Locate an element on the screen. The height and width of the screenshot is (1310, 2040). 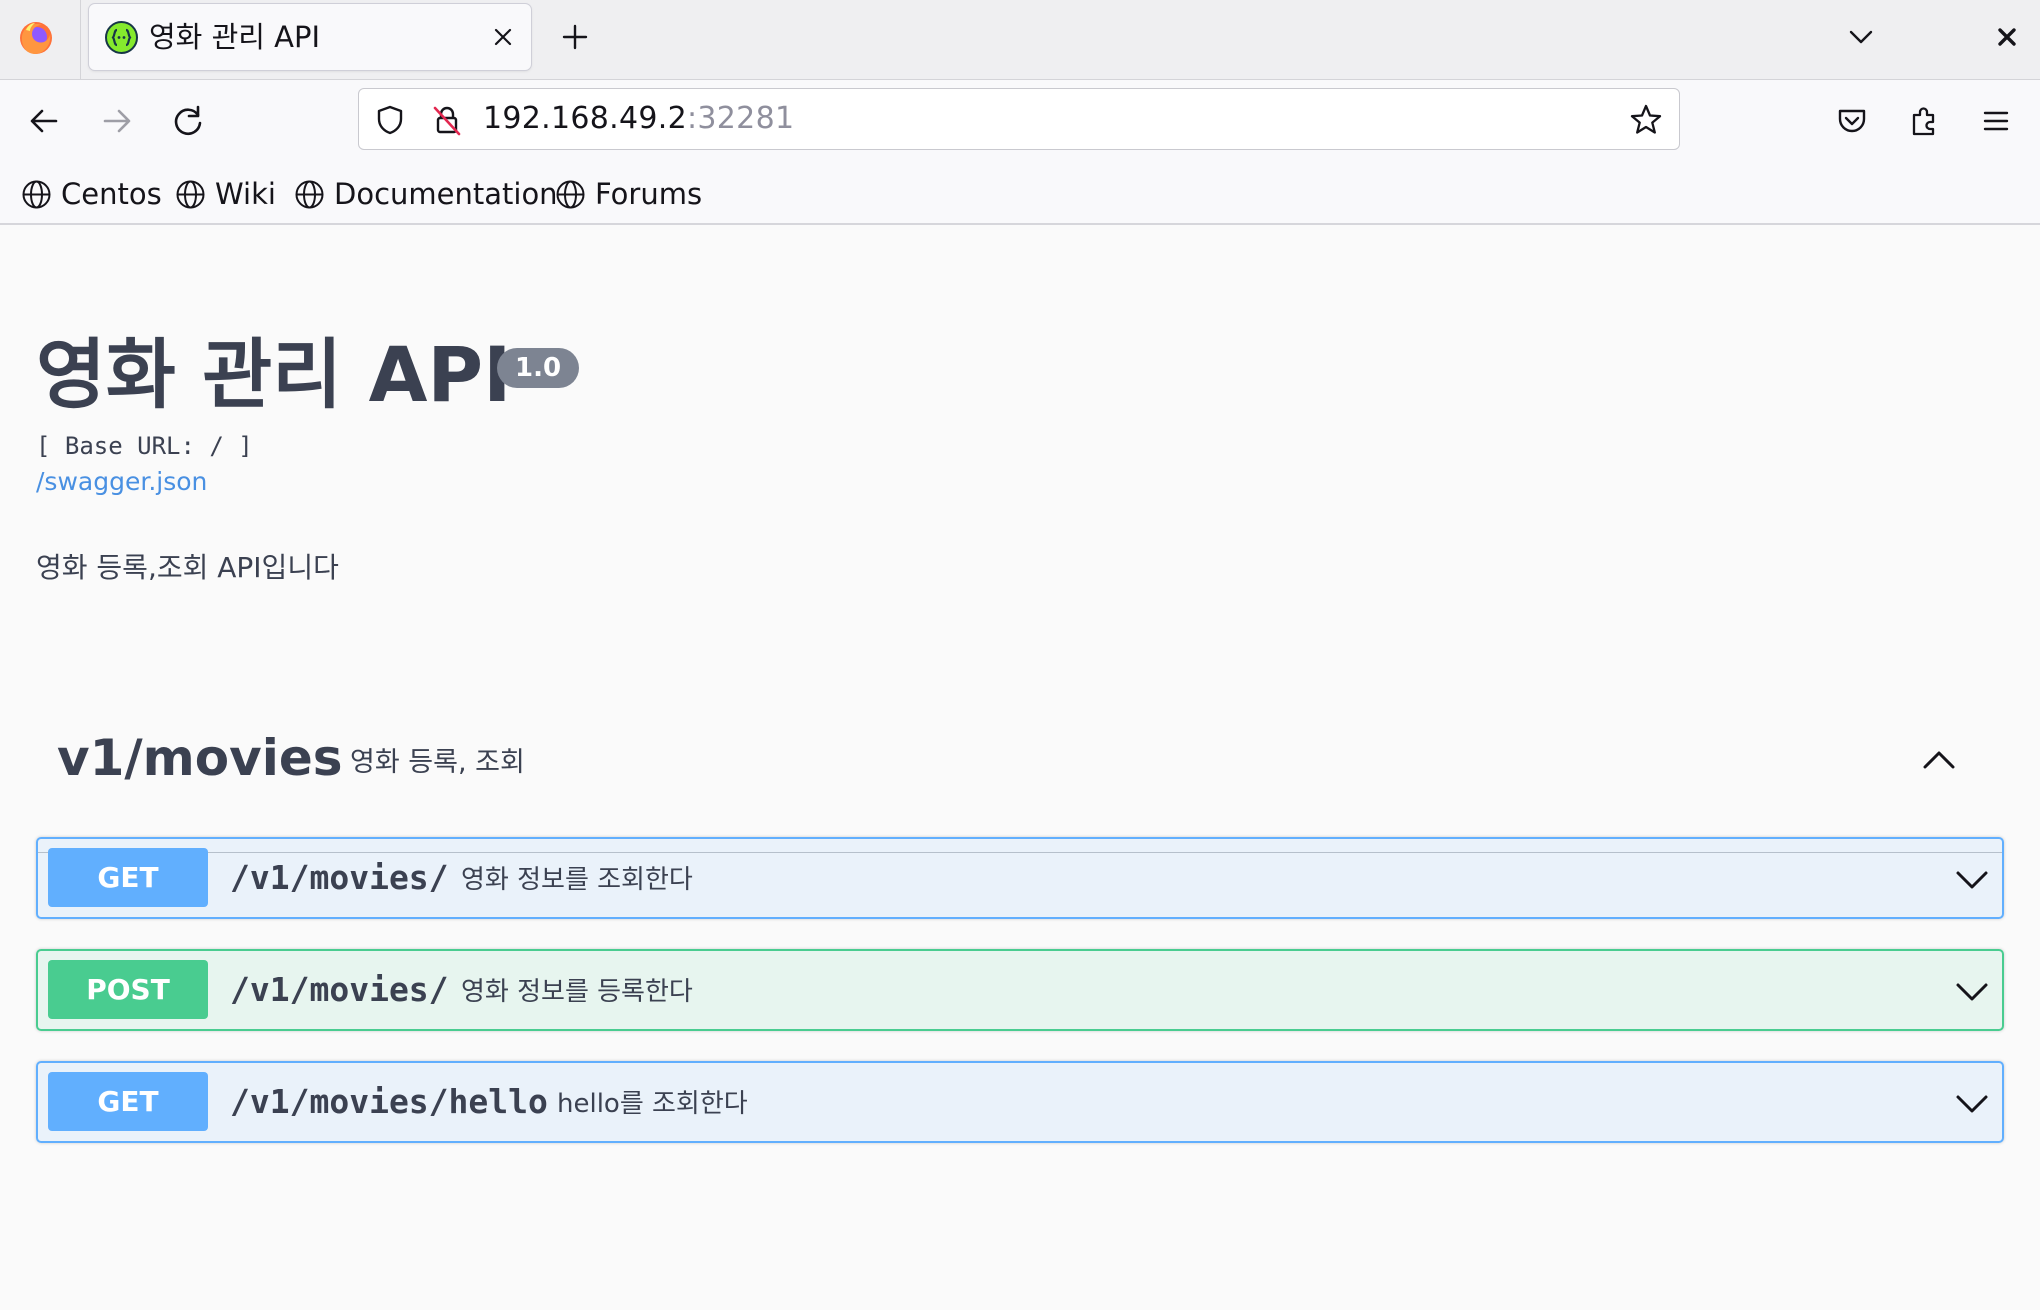
bookmark-label: Centos is located at coordinates (111, 194).